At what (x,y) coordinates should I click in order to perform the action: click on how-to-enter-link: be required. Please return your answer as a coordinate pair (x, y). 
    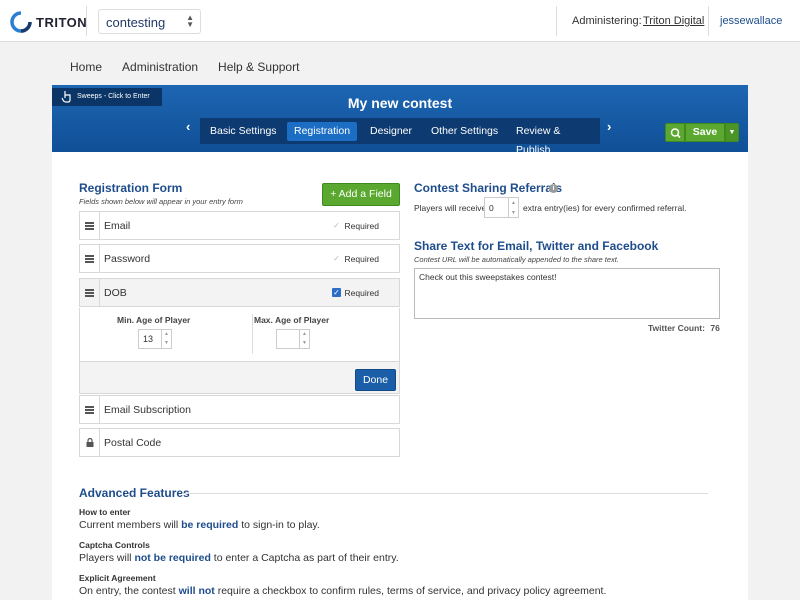
    Looking at the image, I should click on (209, 525).